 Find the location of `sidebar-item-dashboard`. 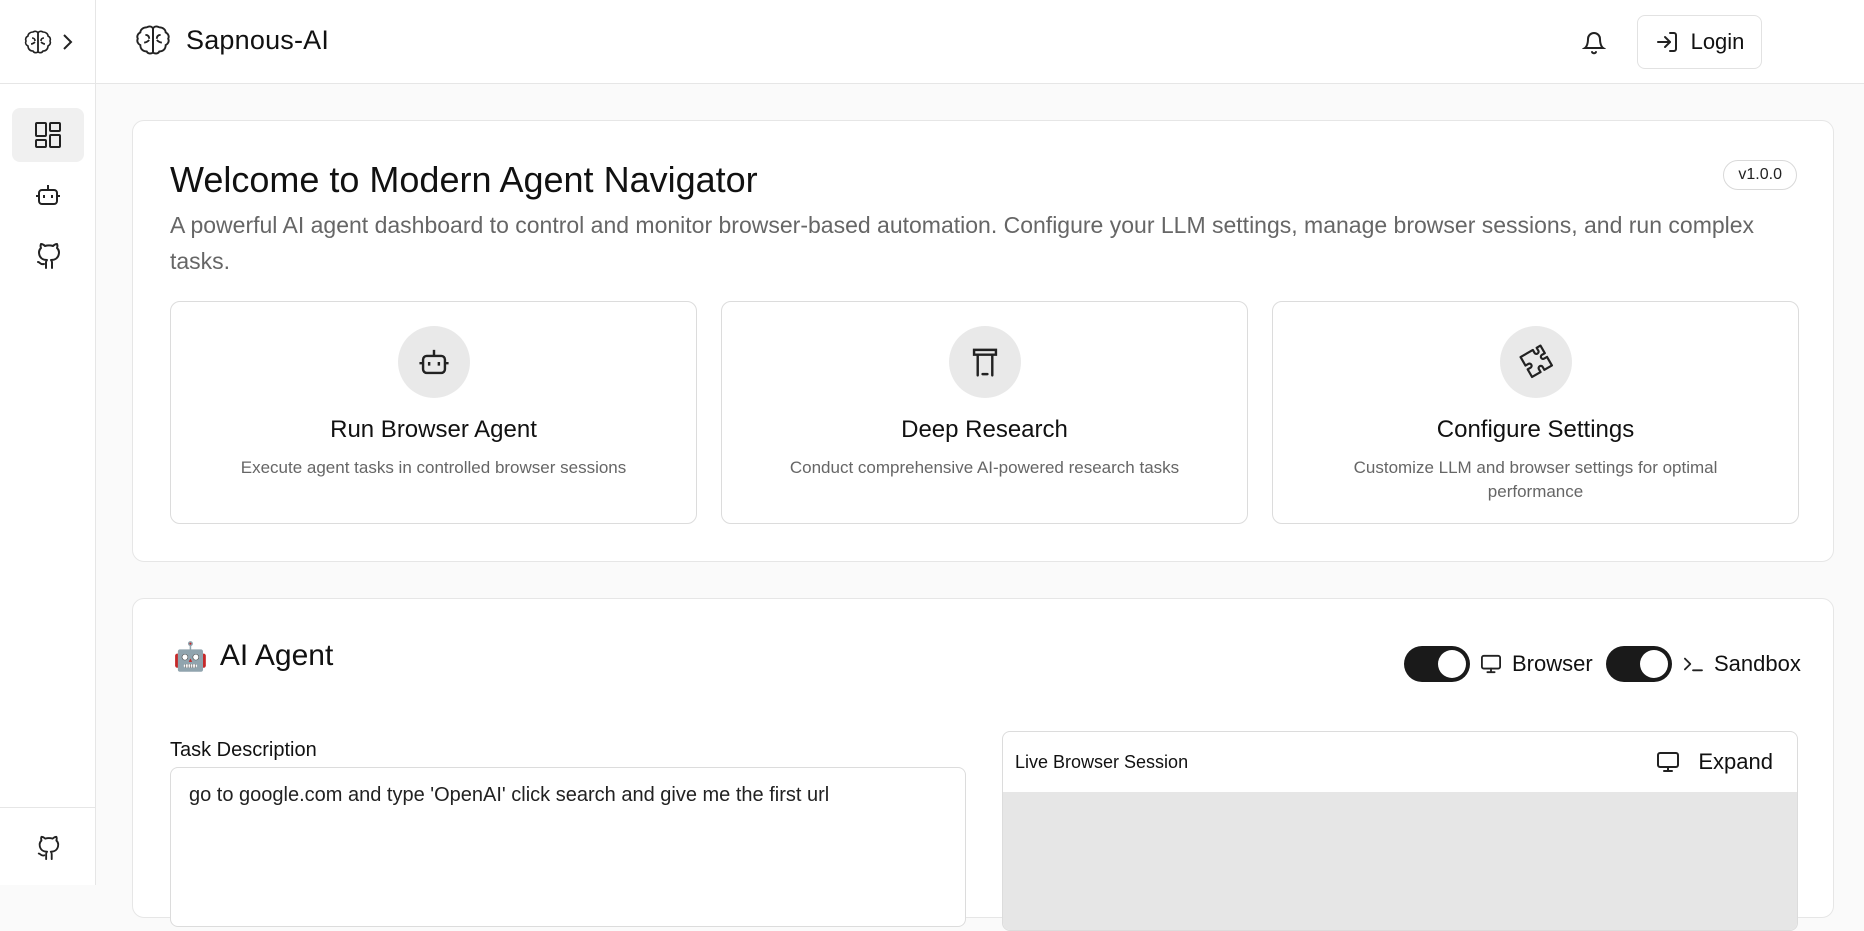

sidebar-item-dashboard is located at coordinates (48, 135).